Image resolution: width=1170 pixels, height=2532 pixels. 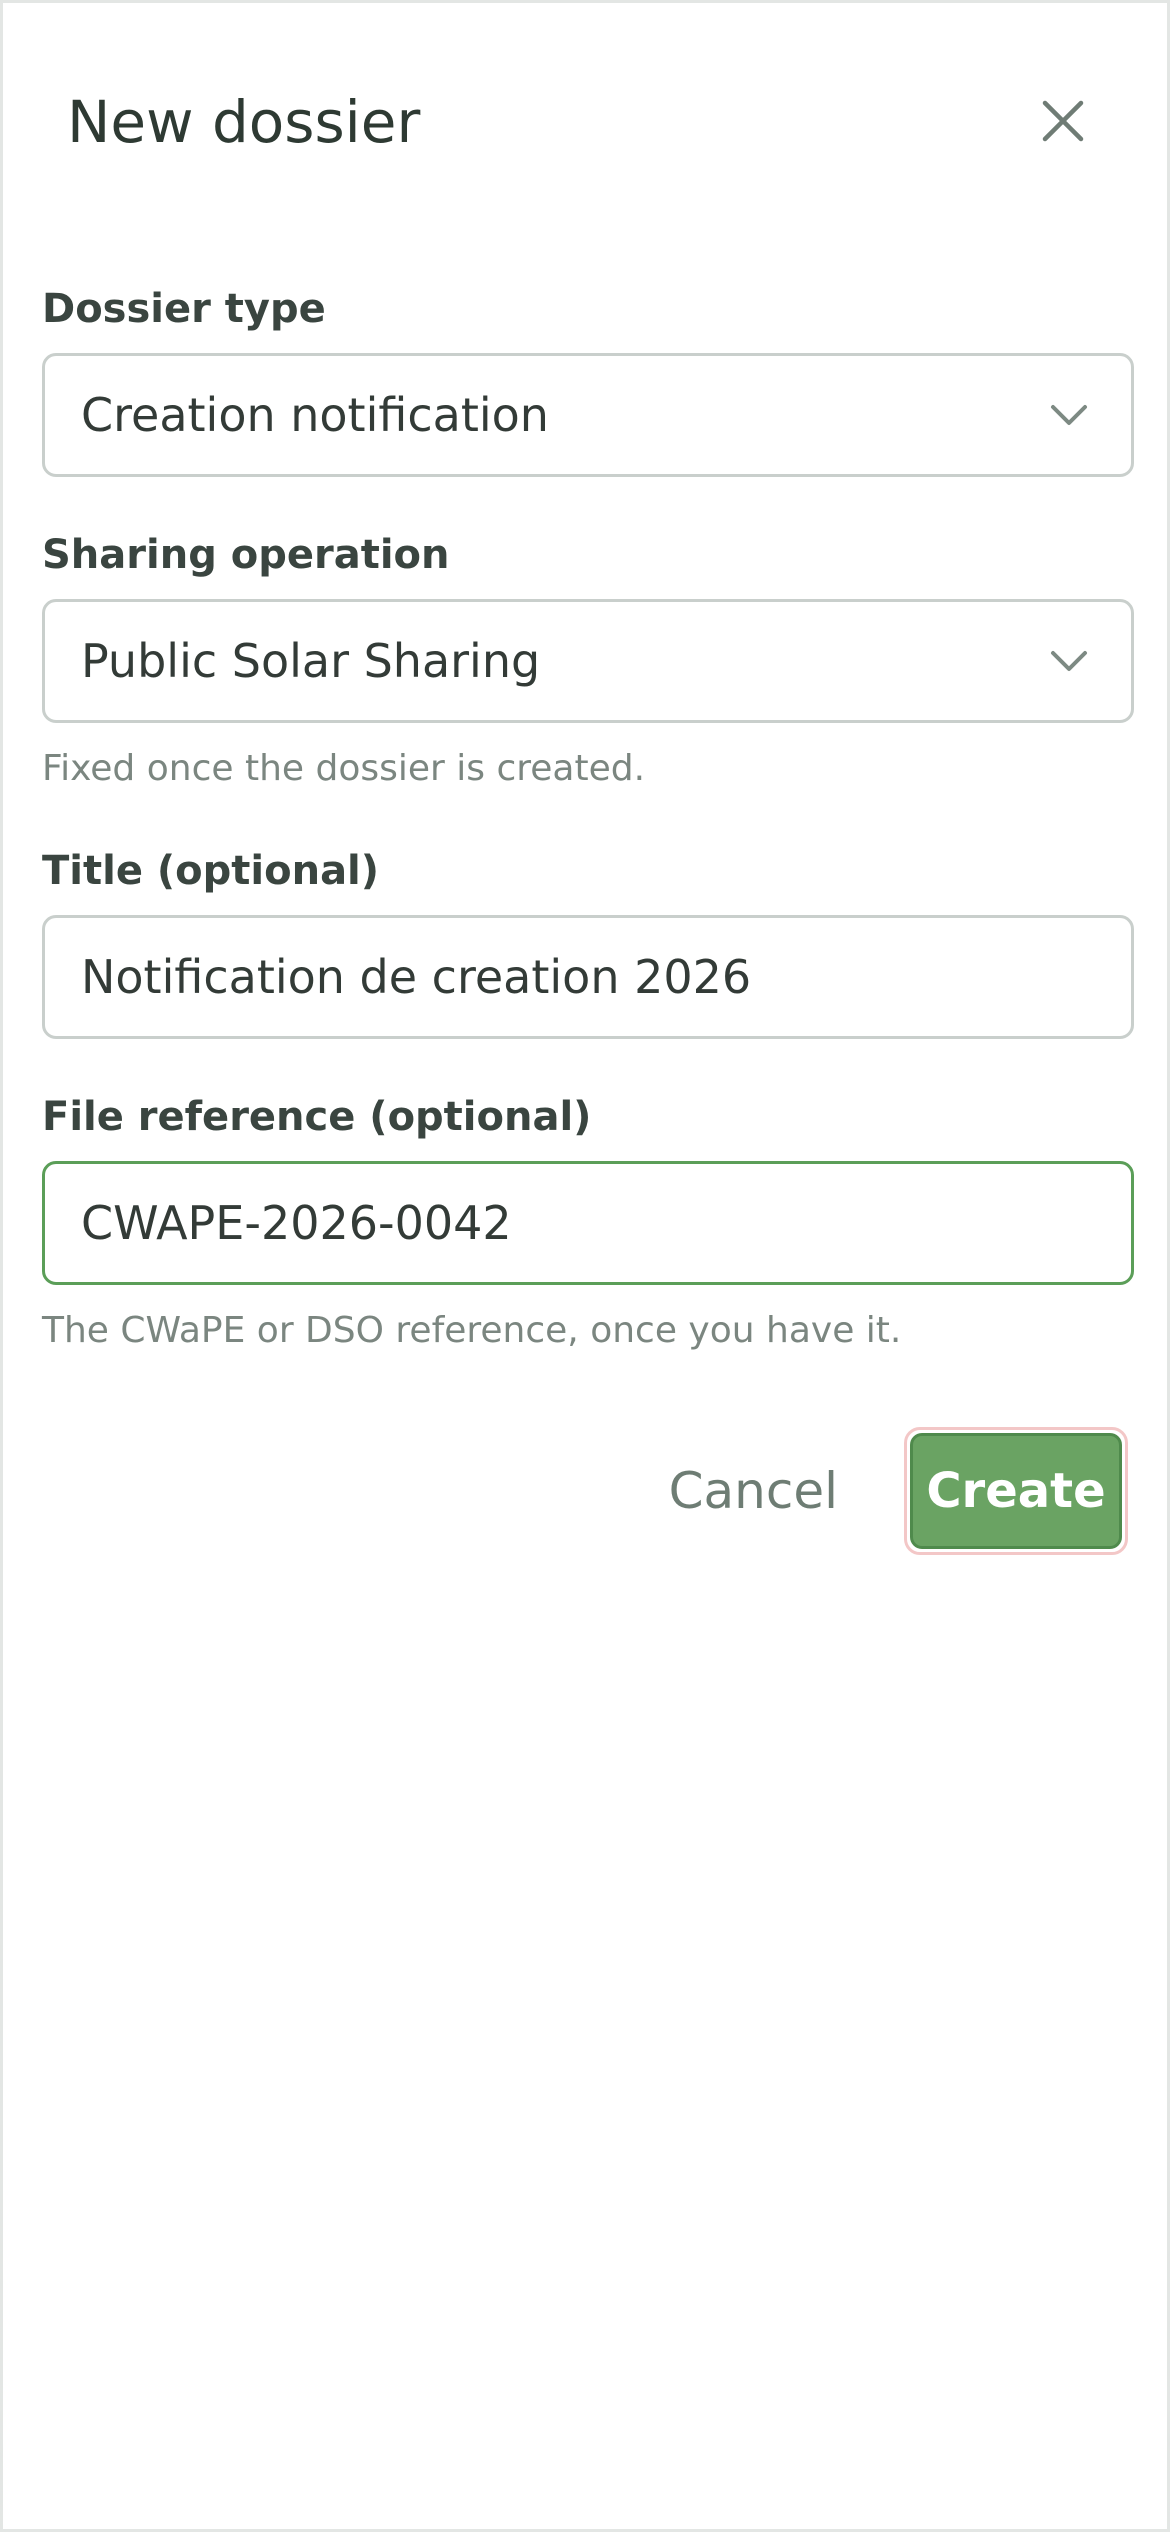 I want to click on close-icon, so click(x=1063, y=121).